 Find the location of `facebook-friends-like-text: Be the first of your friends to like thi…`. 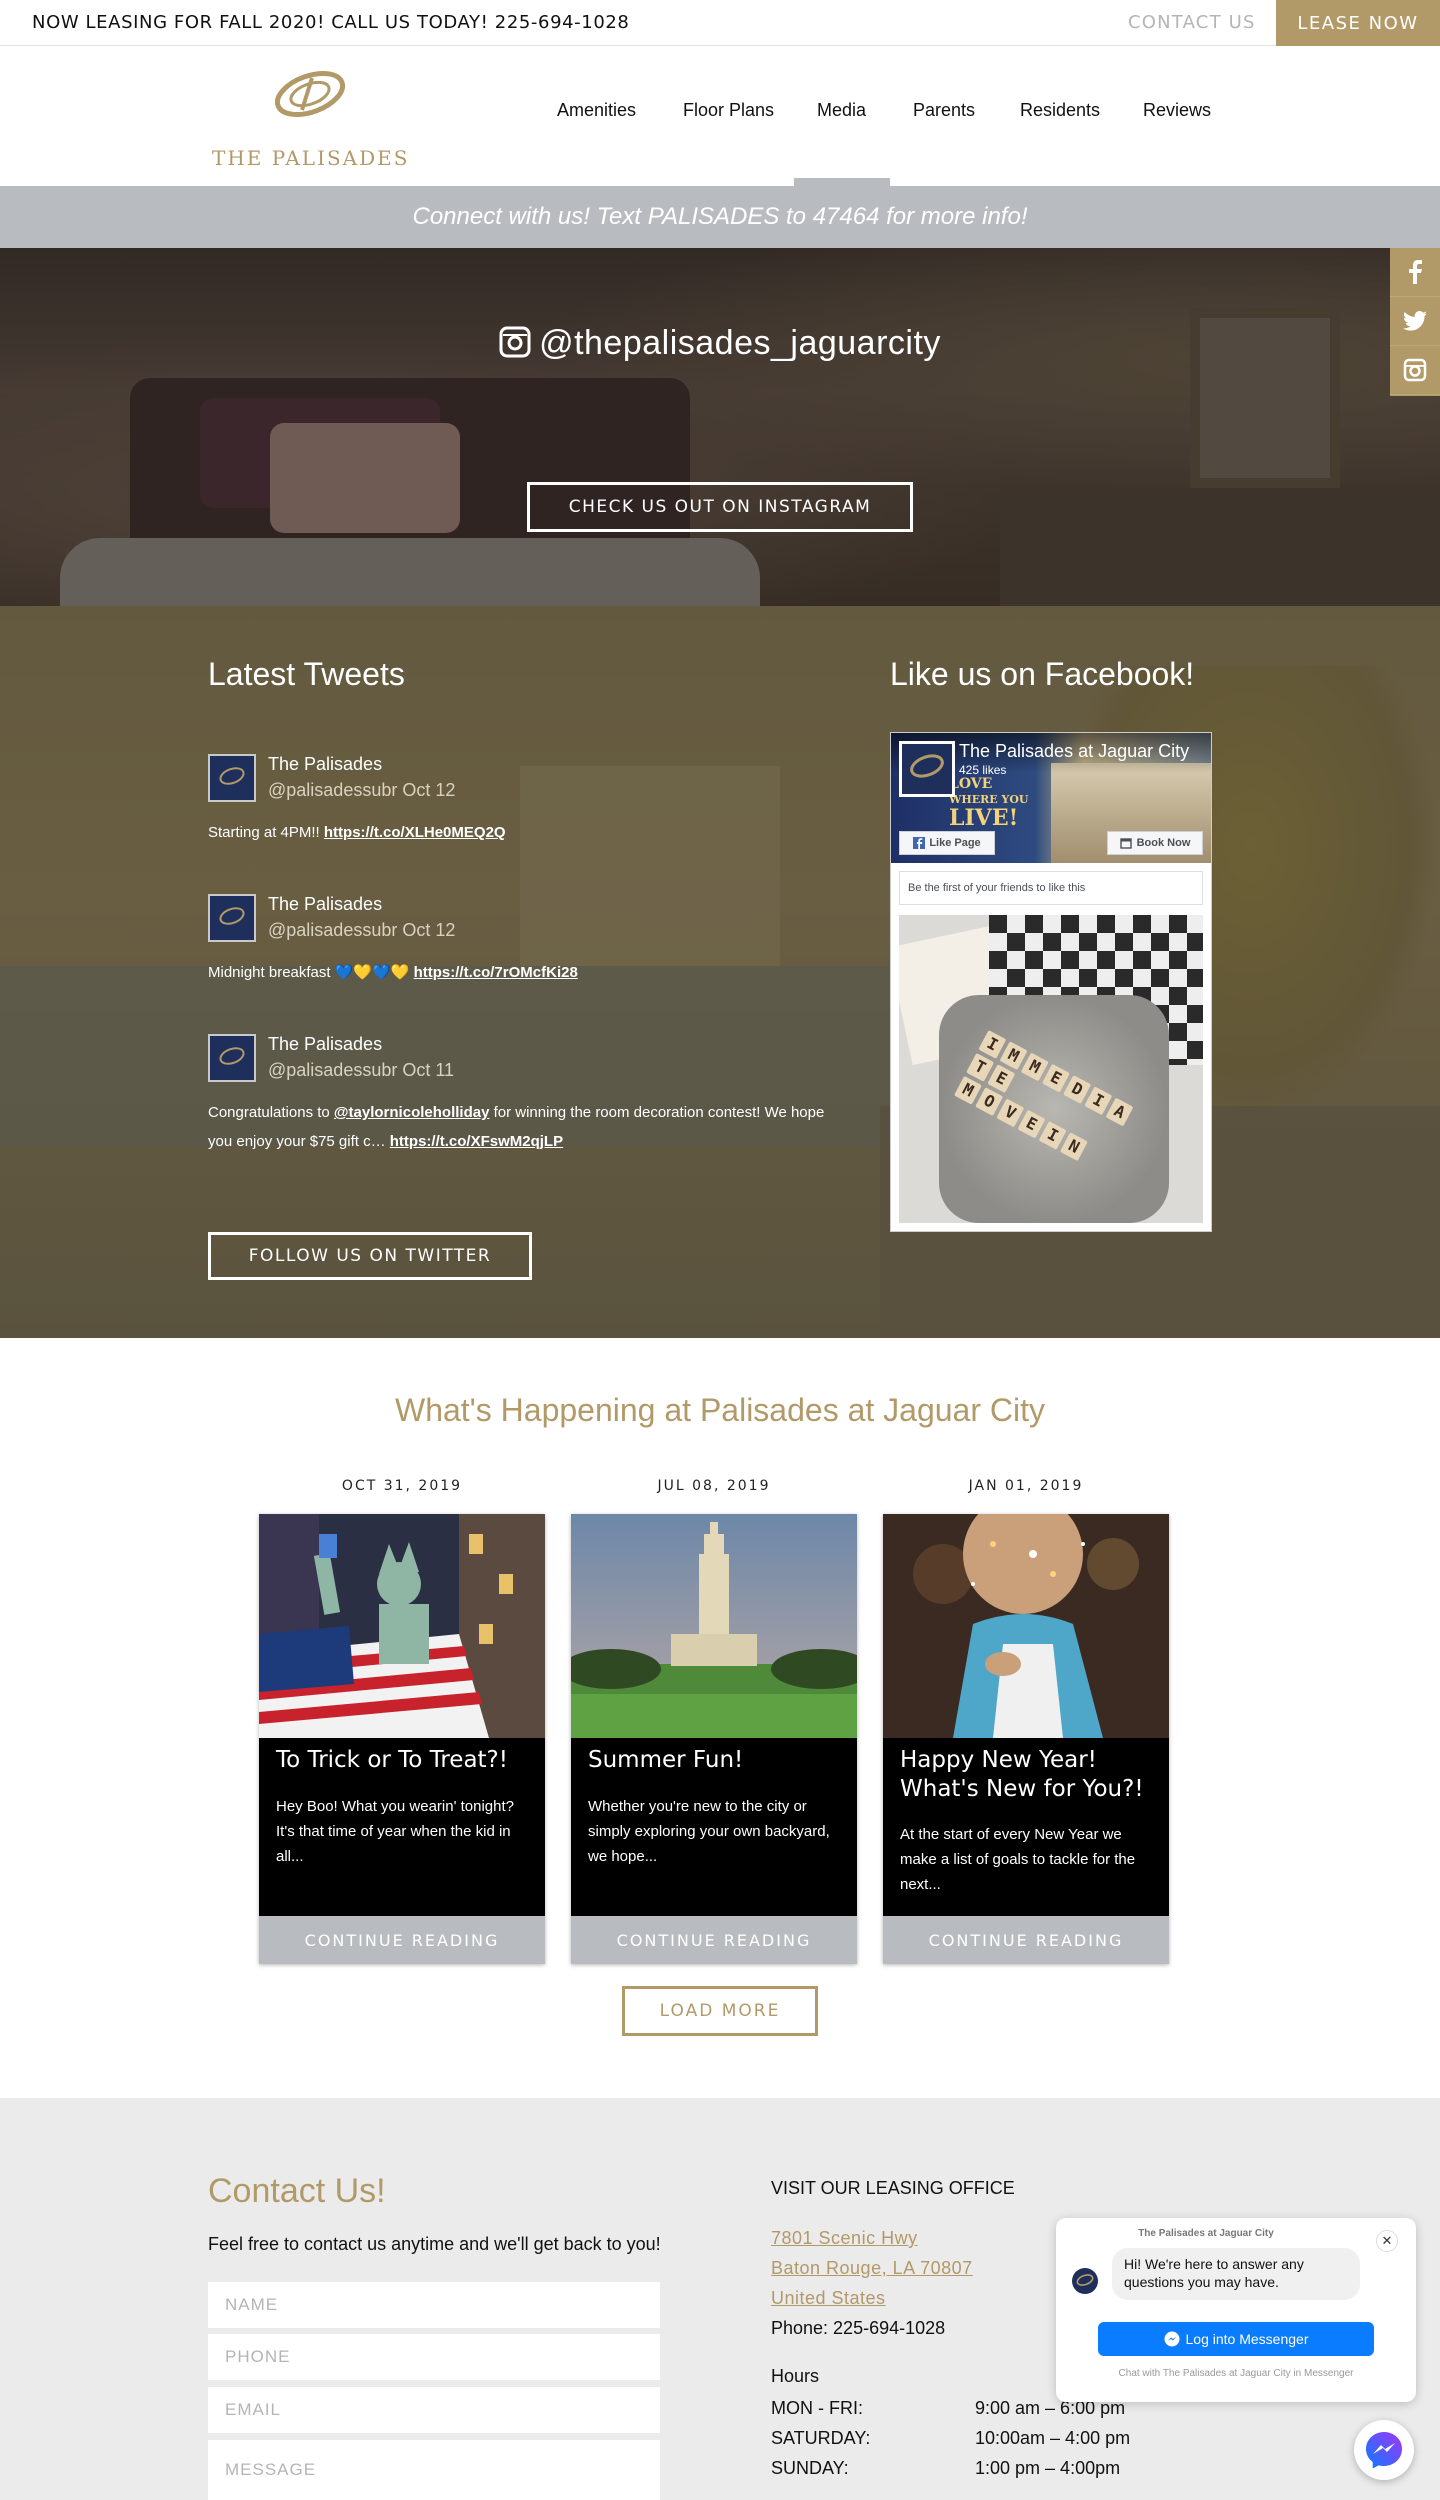

facebook-friends-like-text: Be the first of your friends to like thi… is located at coordinates (1051, 888).